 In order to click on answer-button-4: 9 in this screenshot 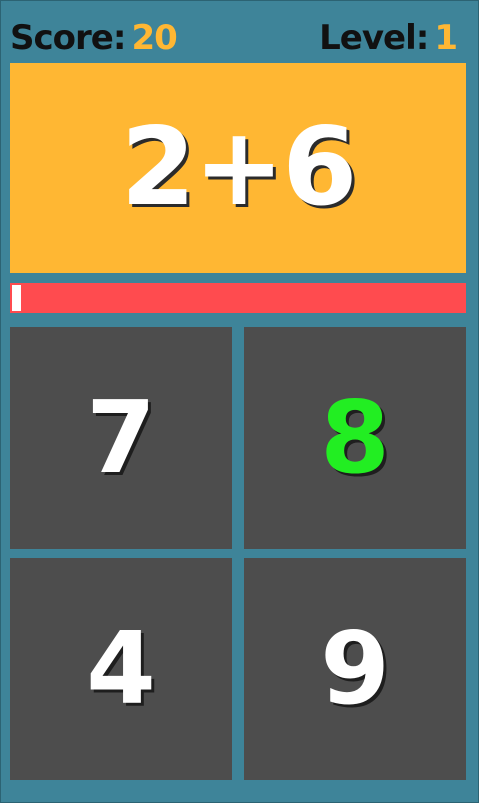, I will do `click(355, 669)`.